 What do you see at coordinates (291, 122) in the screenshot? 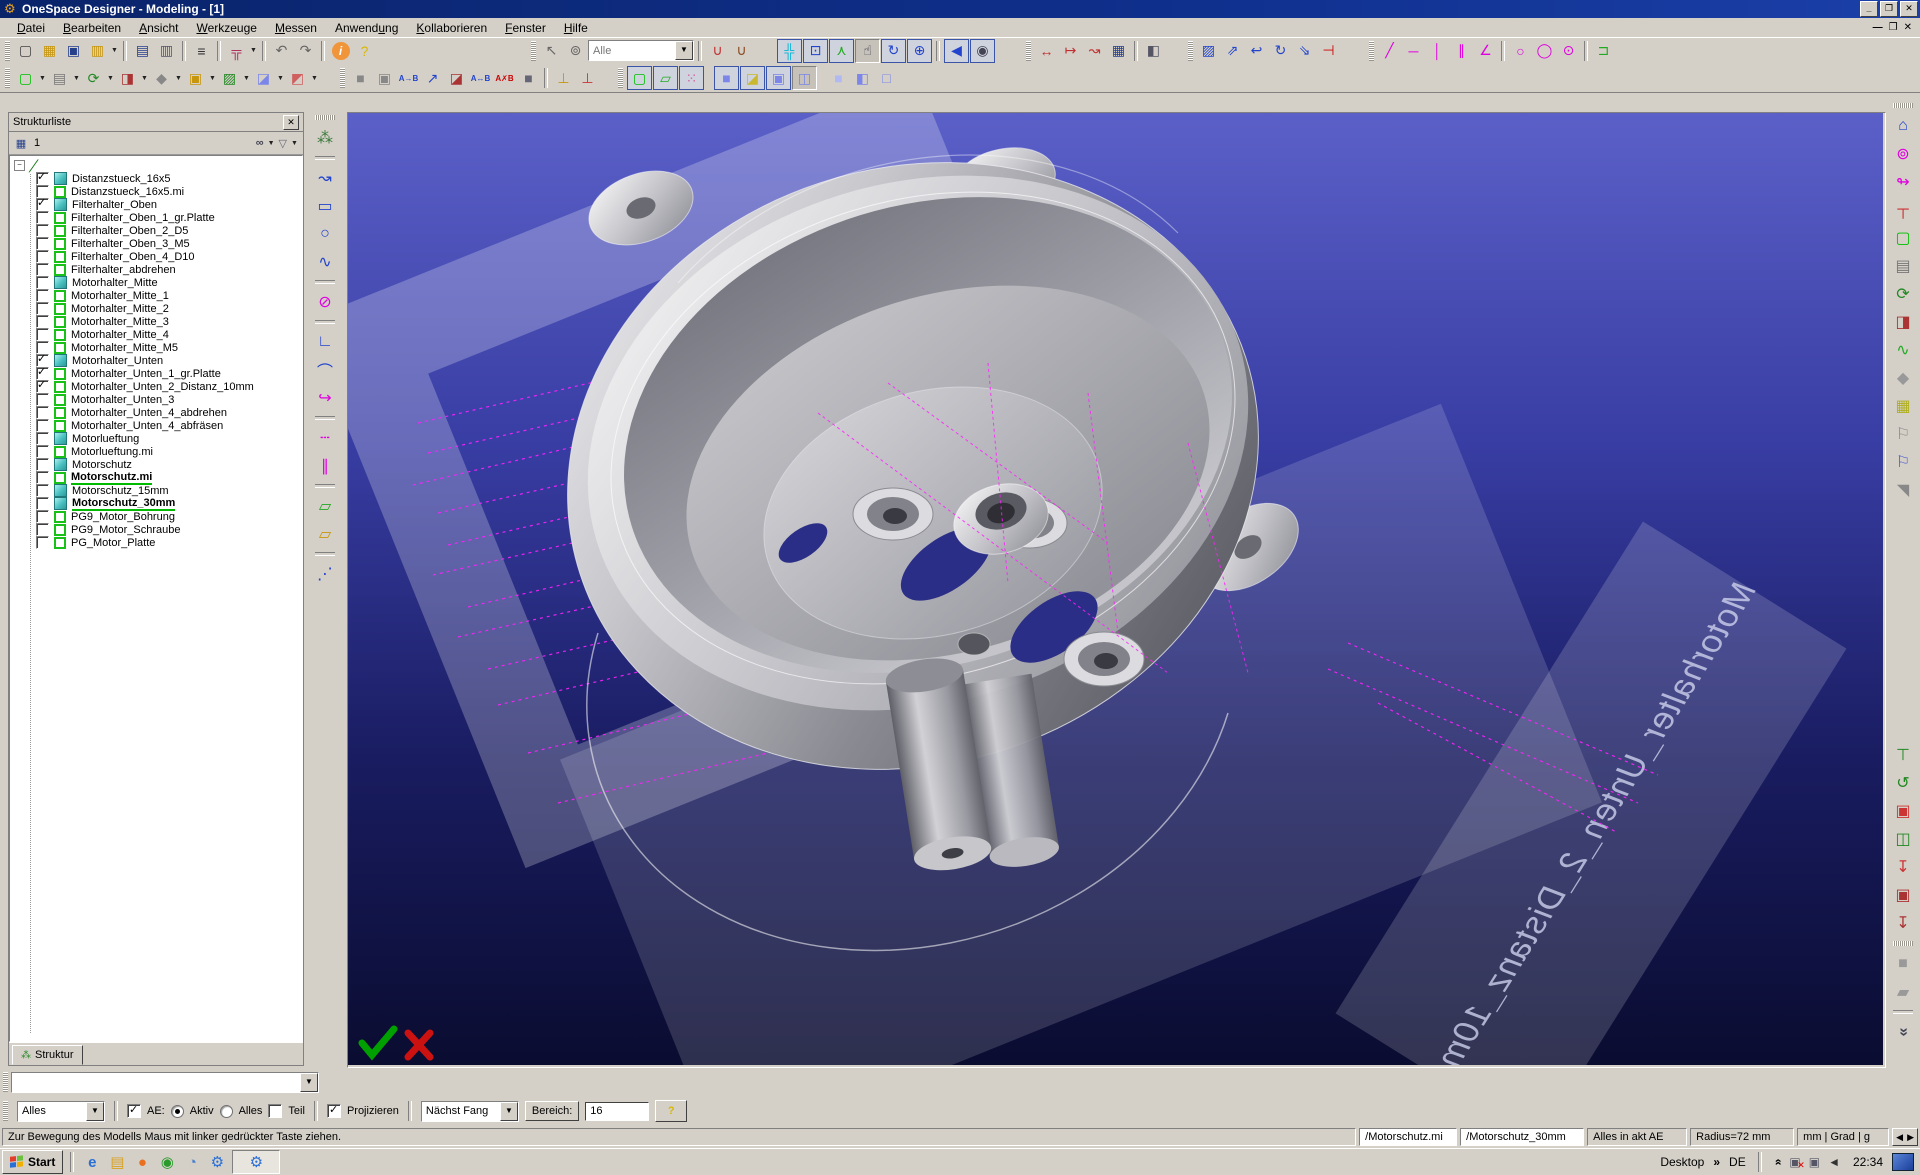
I see `panel-close-icon: ✕` at bounding box center [291, 122].